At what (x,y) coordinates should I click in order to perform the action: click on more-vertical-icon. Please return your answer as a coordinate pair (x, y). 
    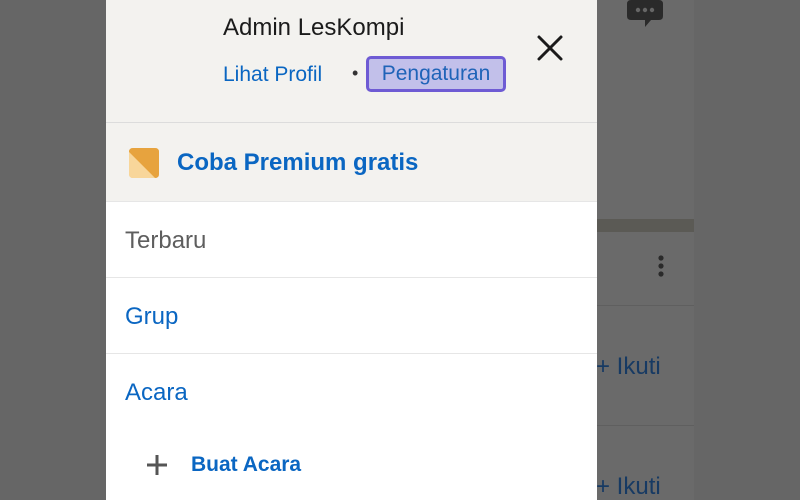
    Looking at the image, I should click on (661, 267).